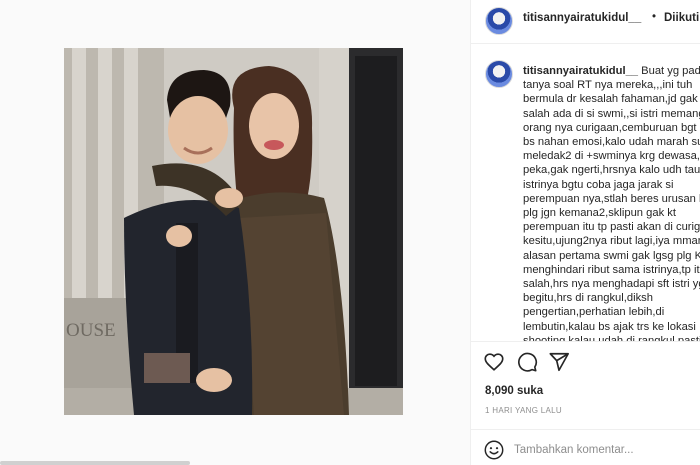 This screenshot has height=465, width=700. I want to click on emoji-icon, so click(494, 450).